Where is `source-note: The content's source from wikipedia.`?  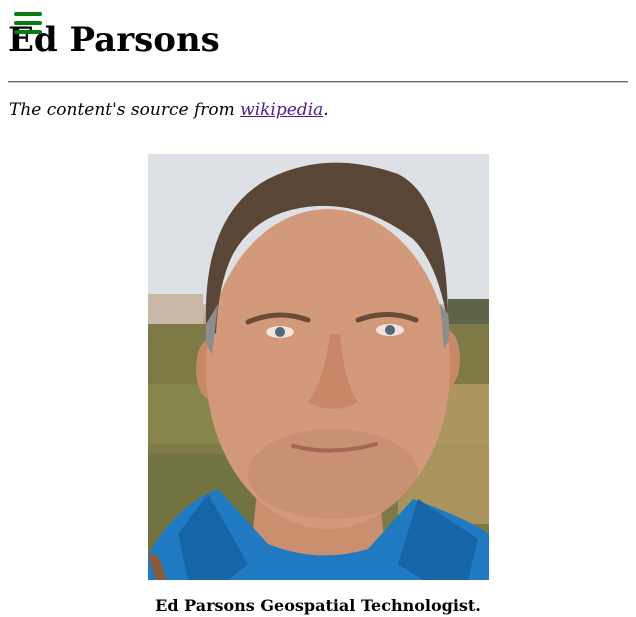 source-note: The content's source from wikipedia. is located at coordinates (169, 110).